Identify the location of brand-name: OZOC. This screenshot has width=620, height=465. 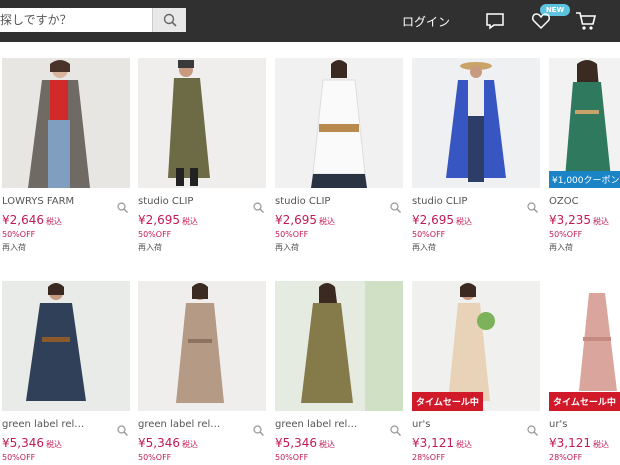
(584, 201).